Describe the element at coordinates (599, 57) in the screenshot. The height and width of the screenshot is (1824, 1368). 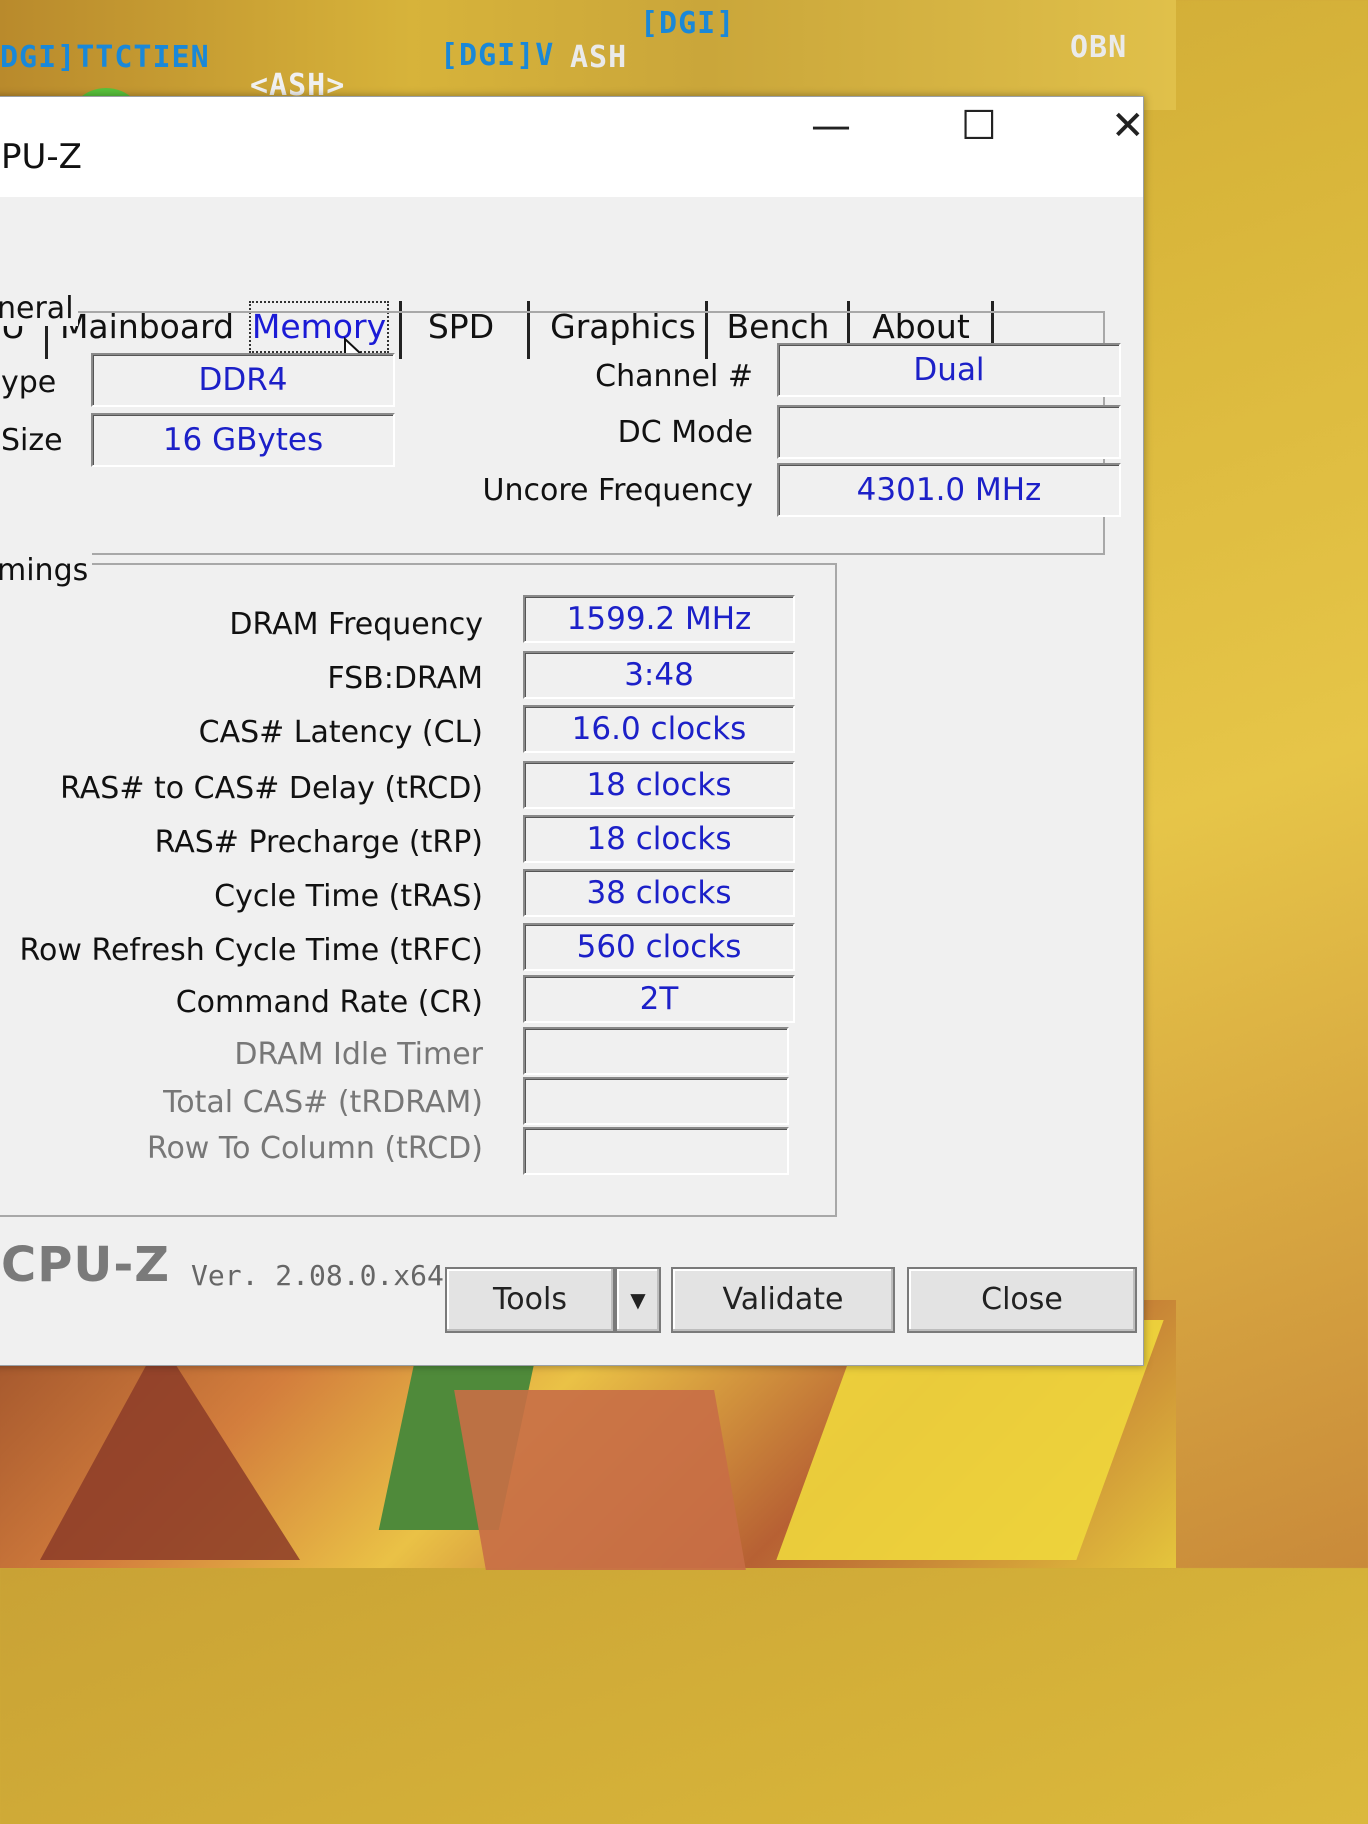
I see `background-text: ASH` at that location.